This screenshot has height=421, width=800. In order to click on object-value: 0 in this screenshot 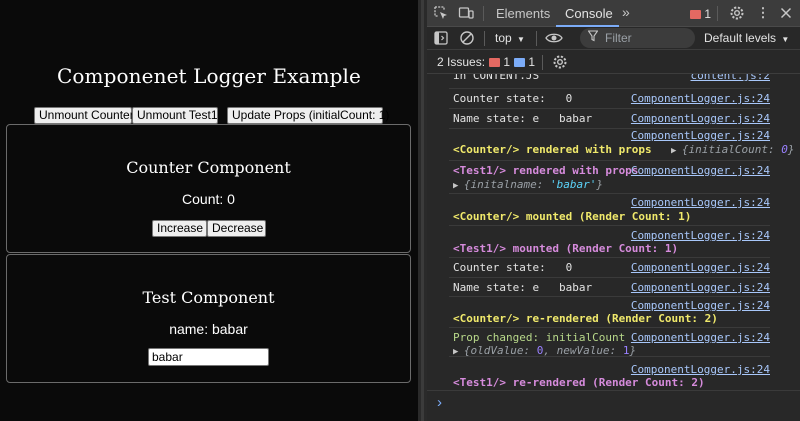, I will do `click(784, 149)`.